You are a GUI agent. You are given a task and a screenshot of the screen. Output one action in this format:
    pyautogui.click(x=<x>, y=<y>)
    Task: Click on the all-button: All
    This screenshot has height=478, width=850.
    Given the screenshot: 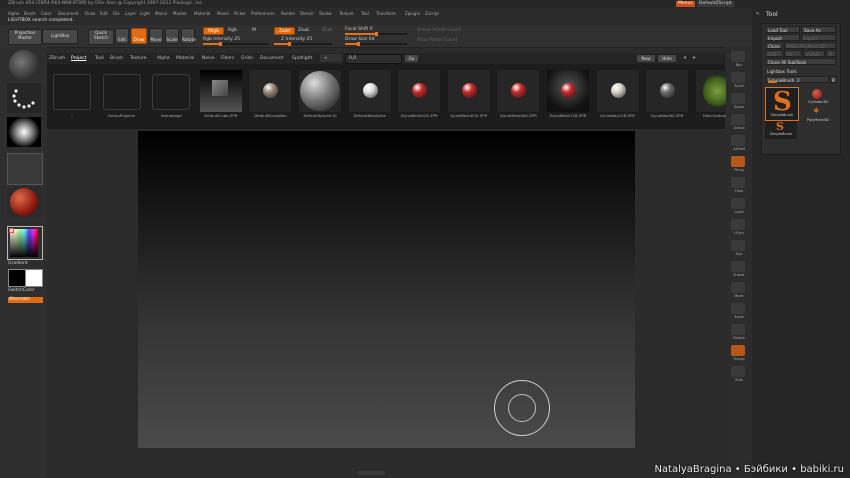 What is the action you would take?
    pyautogui.click(x=793, y=53)
    